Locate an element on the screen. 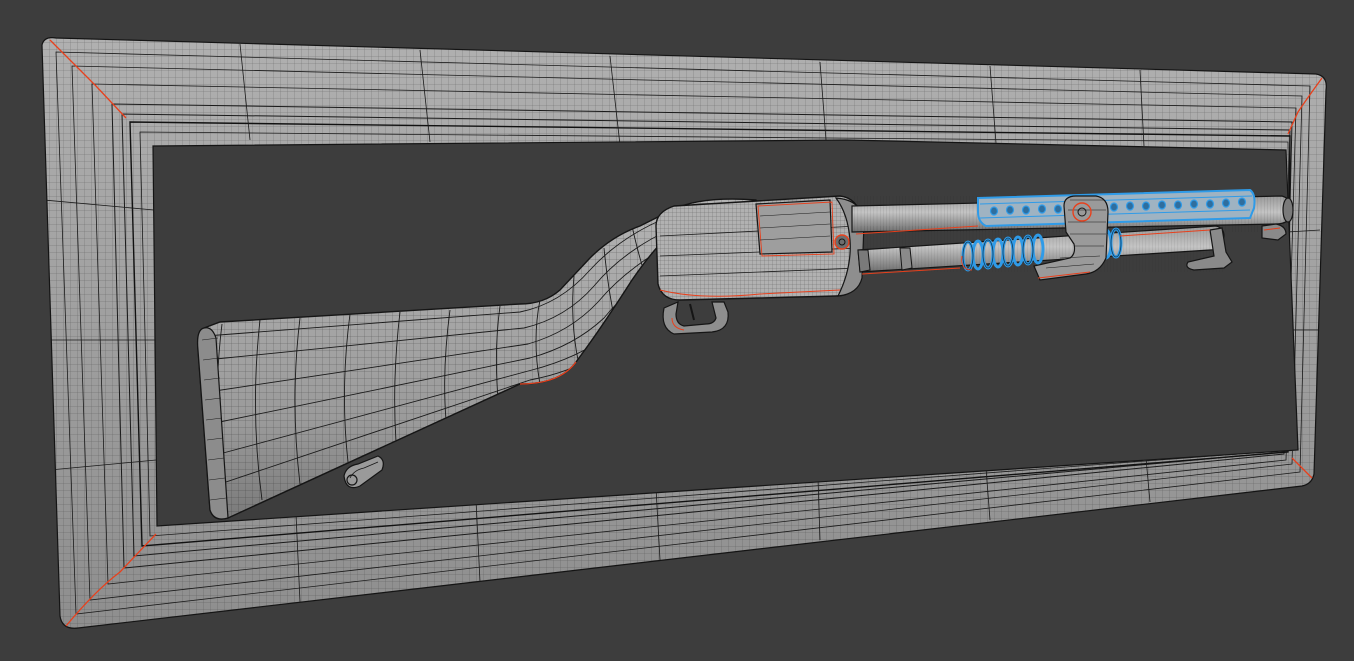 Image resolution: width=1354 pixels, height=661 pixels. action-bolt is located at coordinates (842, 242).